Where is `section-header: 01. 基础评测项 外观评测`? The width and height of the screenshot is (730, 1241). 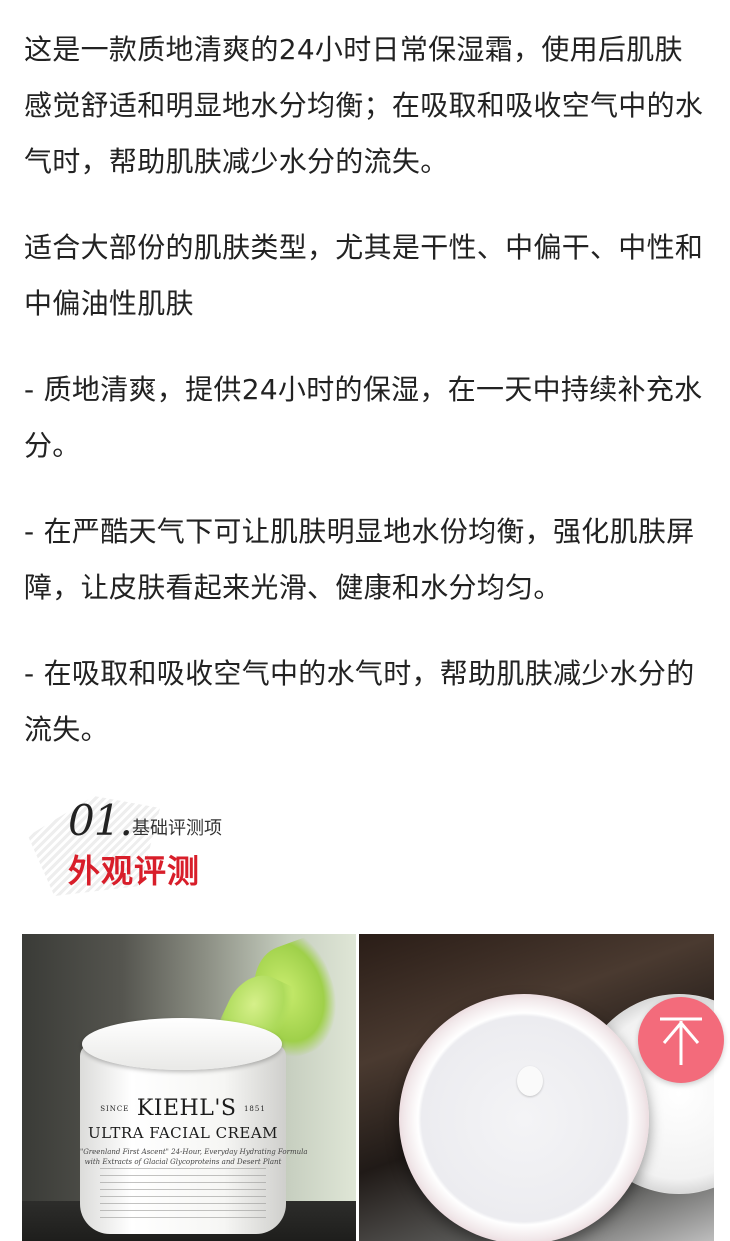
section-header: 01. 基础评测项 外观评测 is located at coordinates (188, 850).